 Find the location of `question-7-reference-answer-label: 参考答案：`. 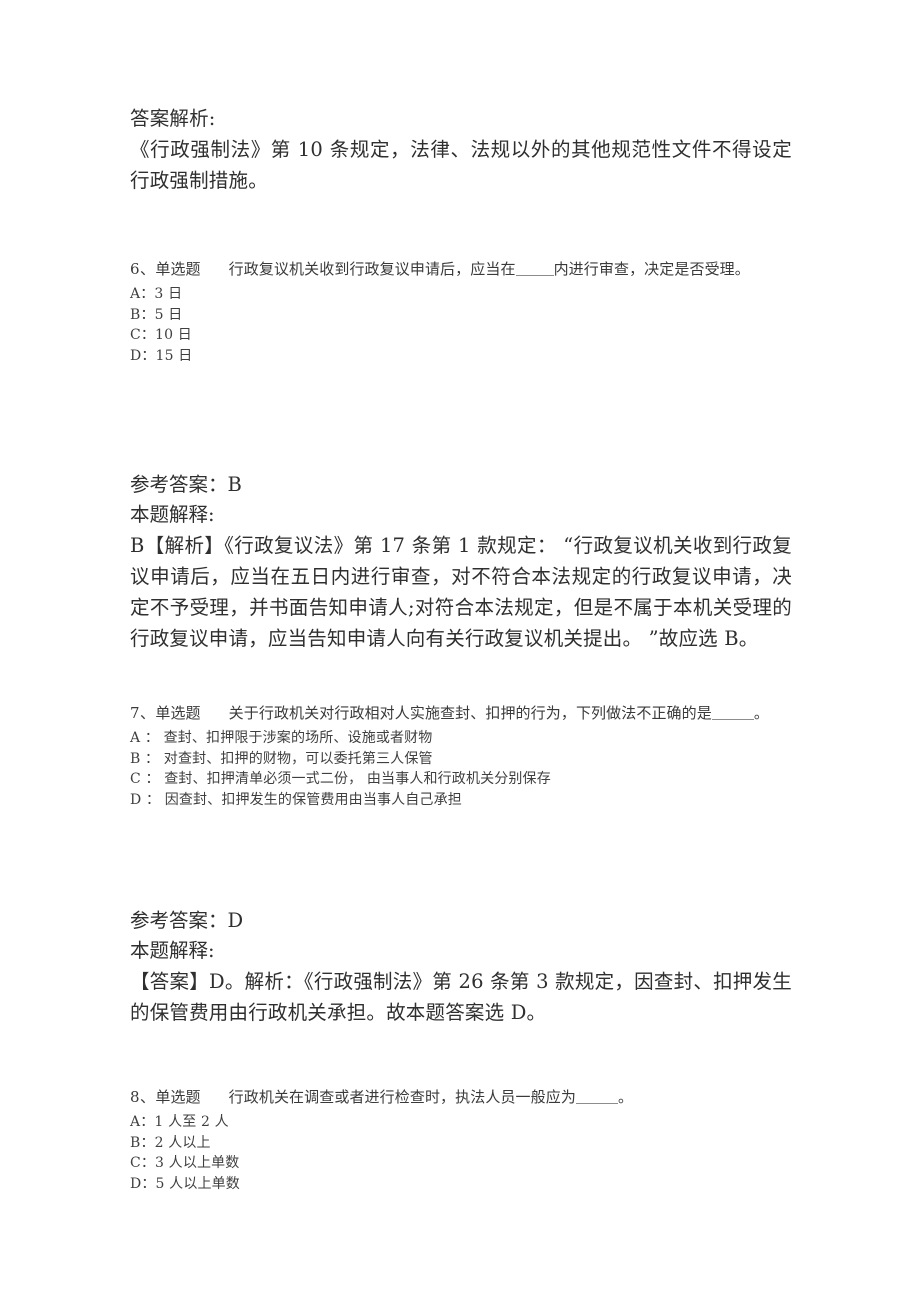

question-7-reference-answer-label: 参考答案： is located at coordinates (179, 920).